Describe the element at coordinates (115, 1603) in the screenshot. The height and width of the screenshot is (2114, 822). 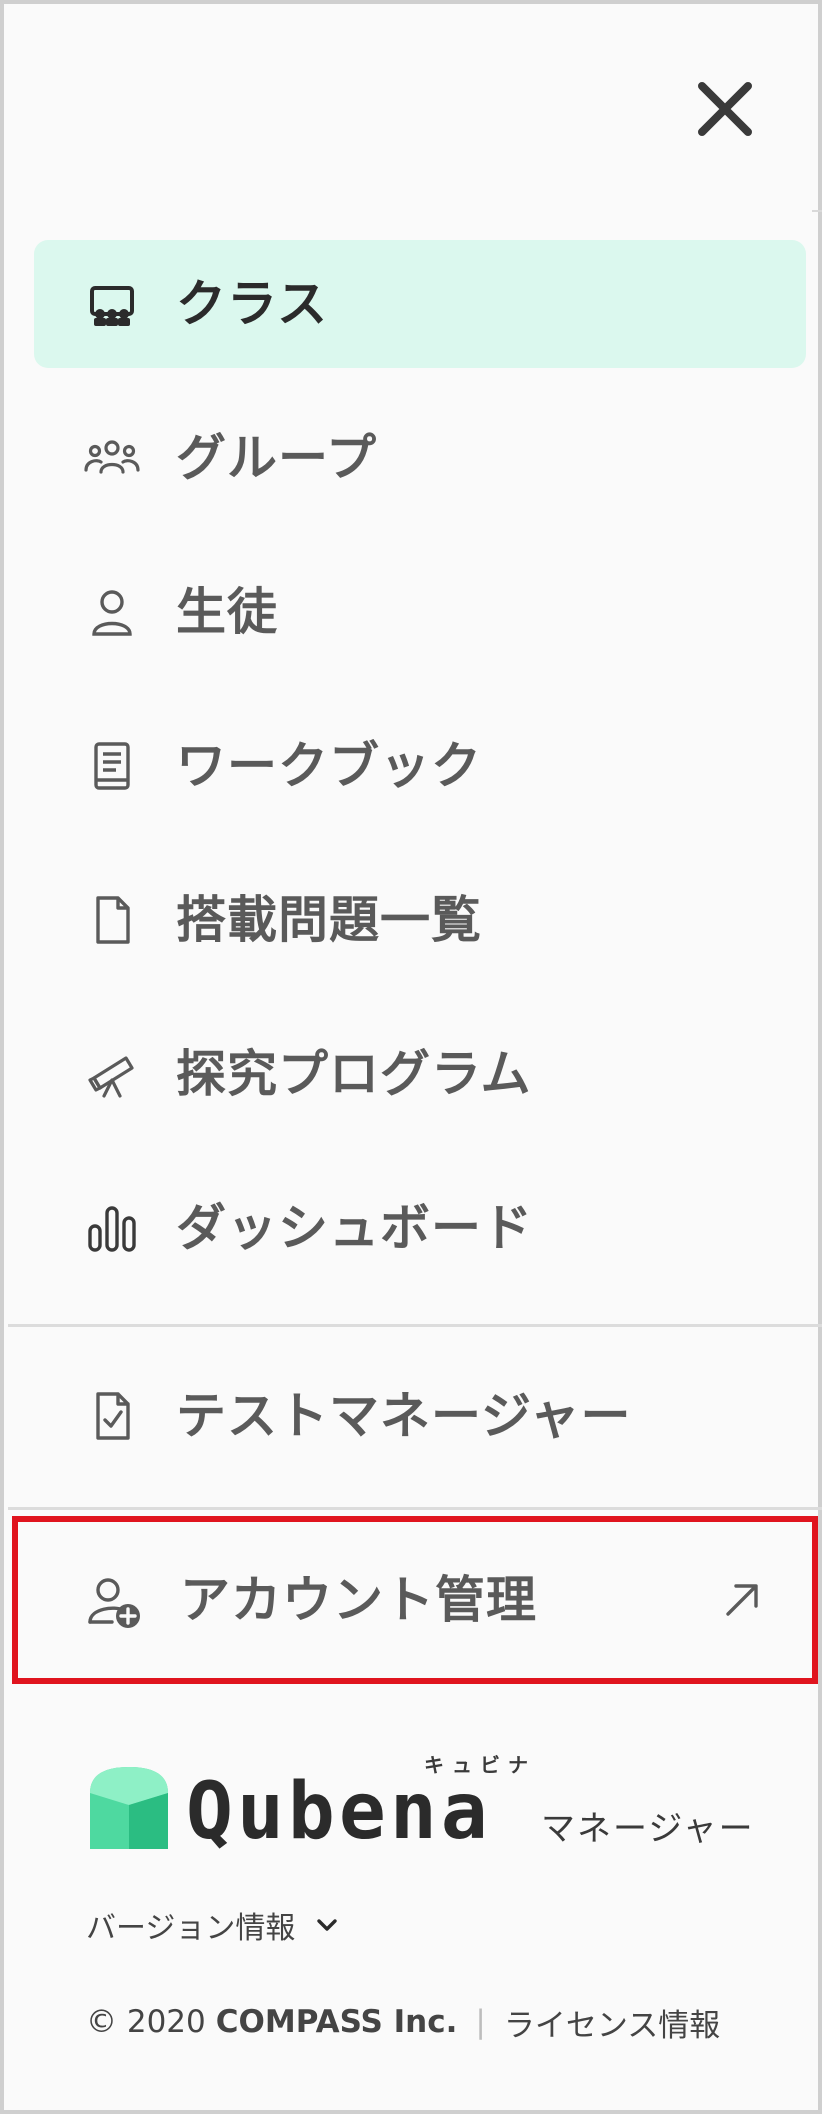
I see `user-add-icon` at that location.